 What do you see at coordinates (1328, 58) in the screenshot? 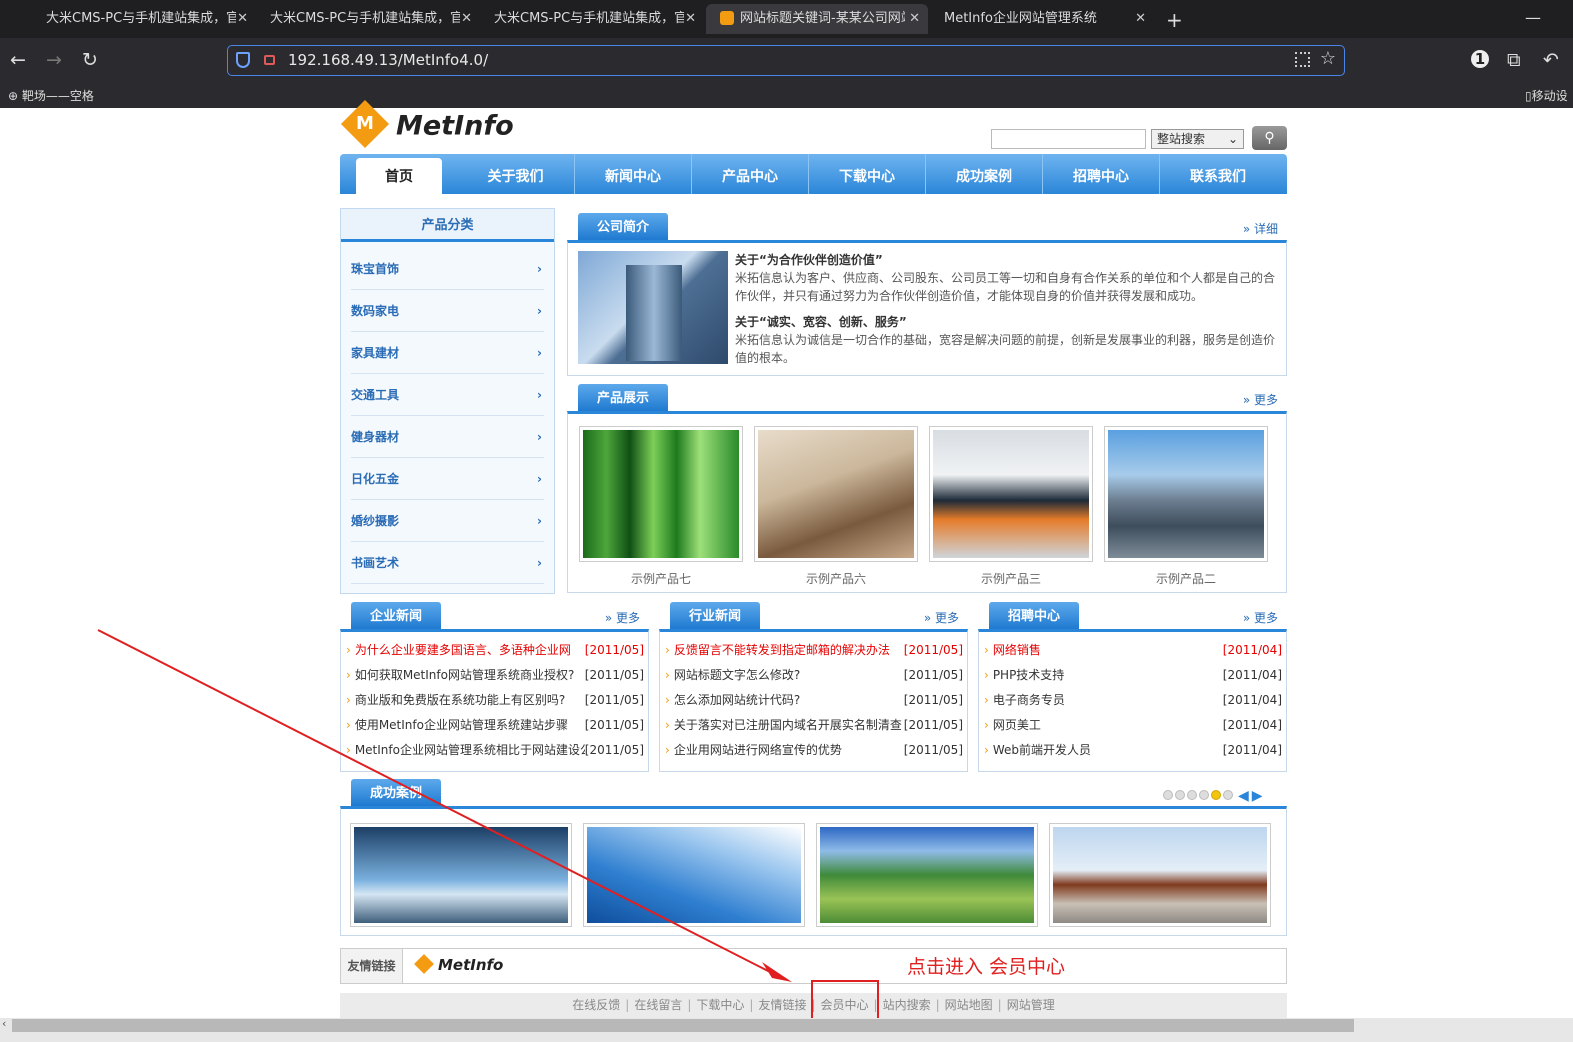
I see `bookmark-star-icon: ☆` at bounding box center [1328, 58].